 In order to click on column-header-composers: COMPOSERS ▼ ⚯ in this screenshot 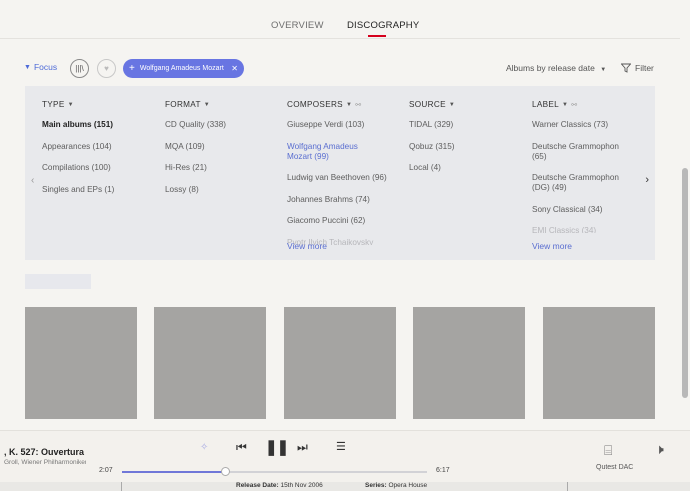, I will do `click(343, 104)`.